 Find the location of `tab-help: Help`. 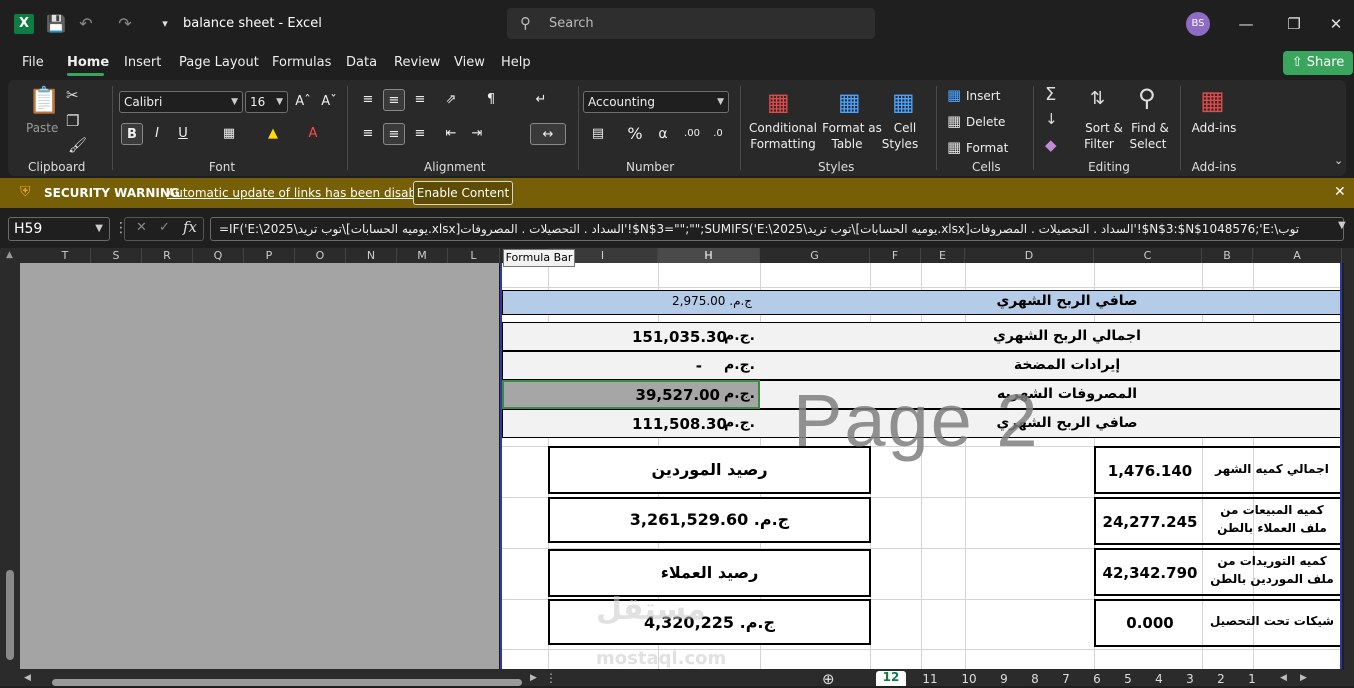

tab-help: Help is located at coordinates (516, 62).